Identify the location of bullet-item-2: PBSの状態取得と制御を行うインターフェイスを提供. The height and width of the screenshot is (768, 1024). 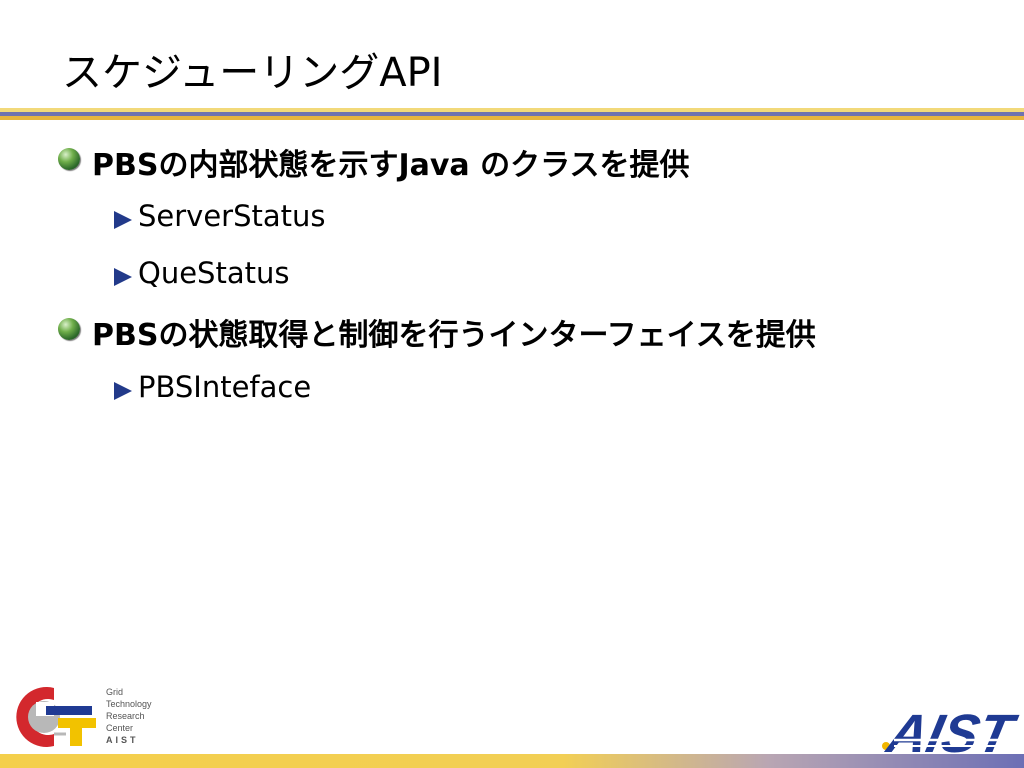
(454, 335).